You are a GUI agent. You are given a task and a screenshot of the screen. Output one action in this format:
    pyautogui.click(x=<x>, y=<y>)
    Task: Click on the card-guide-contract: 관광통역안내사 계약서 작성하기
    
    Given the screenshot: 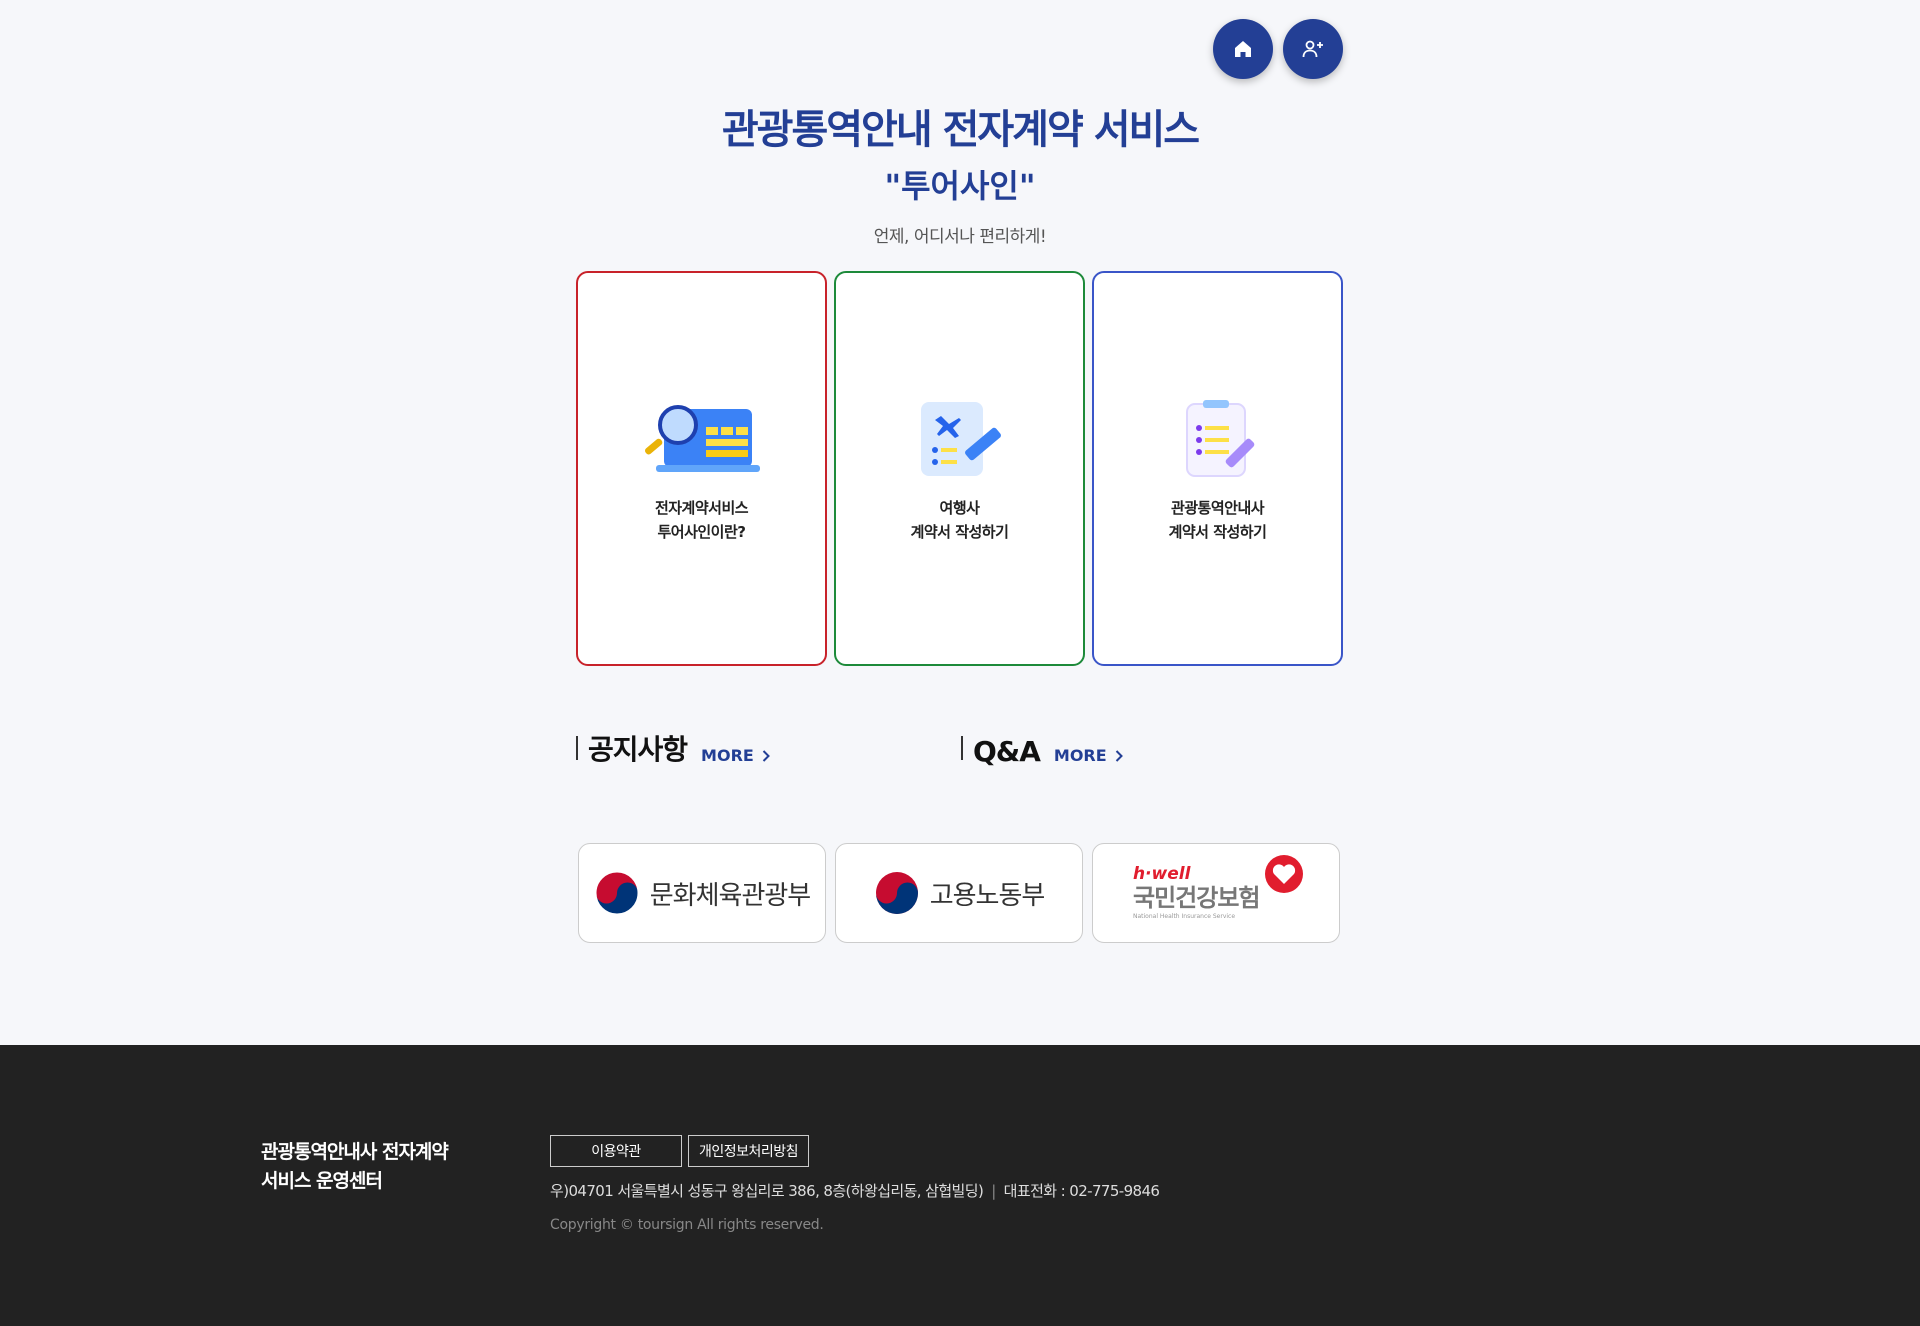 What is the action you would take?
    pyautogui.click(x=1217, y=468)
    